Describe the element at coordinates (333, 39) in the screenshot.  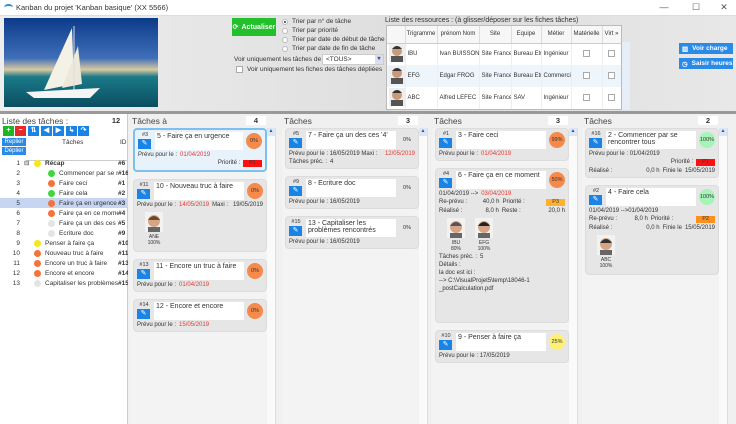
I see `sort-by-start-date-radio: Trier par date de début de tâche` at that location.